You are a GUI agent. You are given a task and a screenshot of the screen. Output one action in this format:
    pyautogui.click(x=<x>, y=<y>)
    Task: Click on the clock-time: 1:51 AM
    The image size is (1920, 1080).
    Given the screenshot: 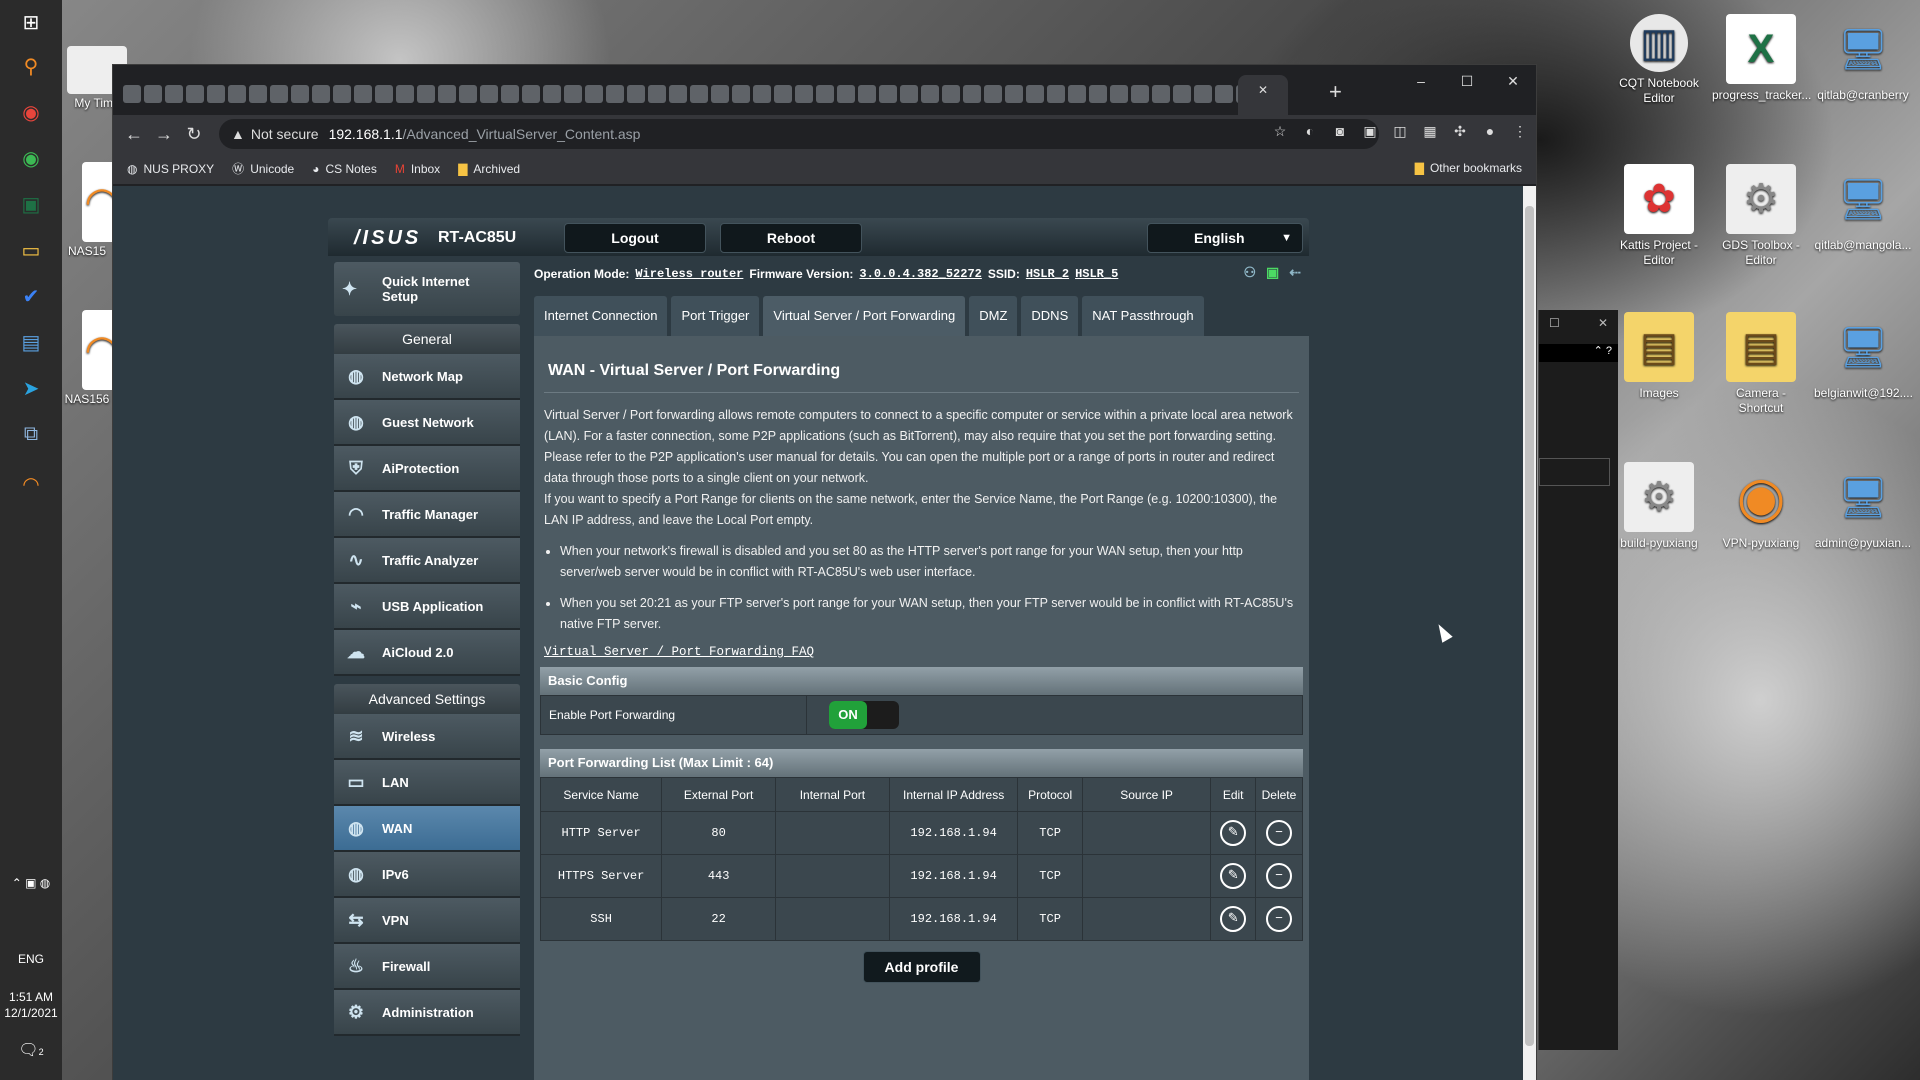 What is the action you would take?
    pyautogui.click(x=31, y=997)
    